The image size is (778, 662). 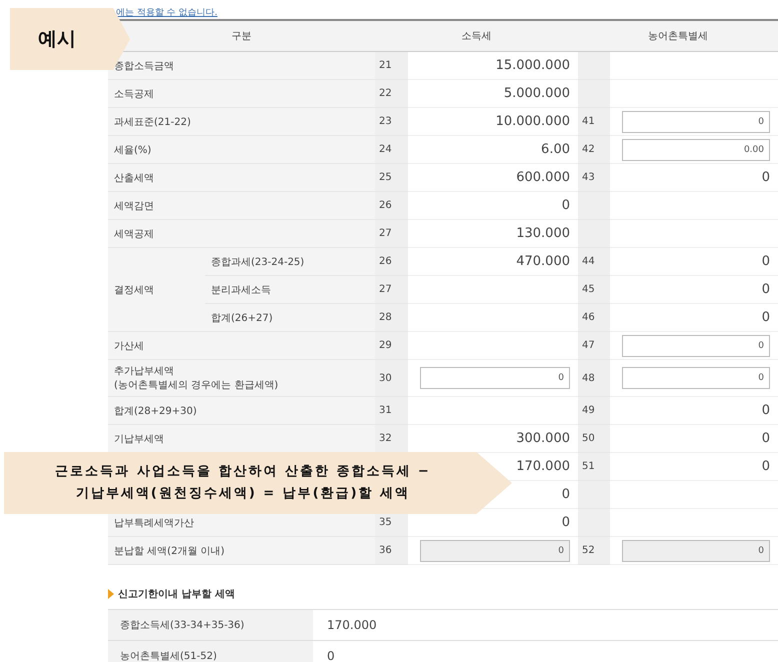 I want to click on amount-text: 5.000.000, so click(x=537, y=93).